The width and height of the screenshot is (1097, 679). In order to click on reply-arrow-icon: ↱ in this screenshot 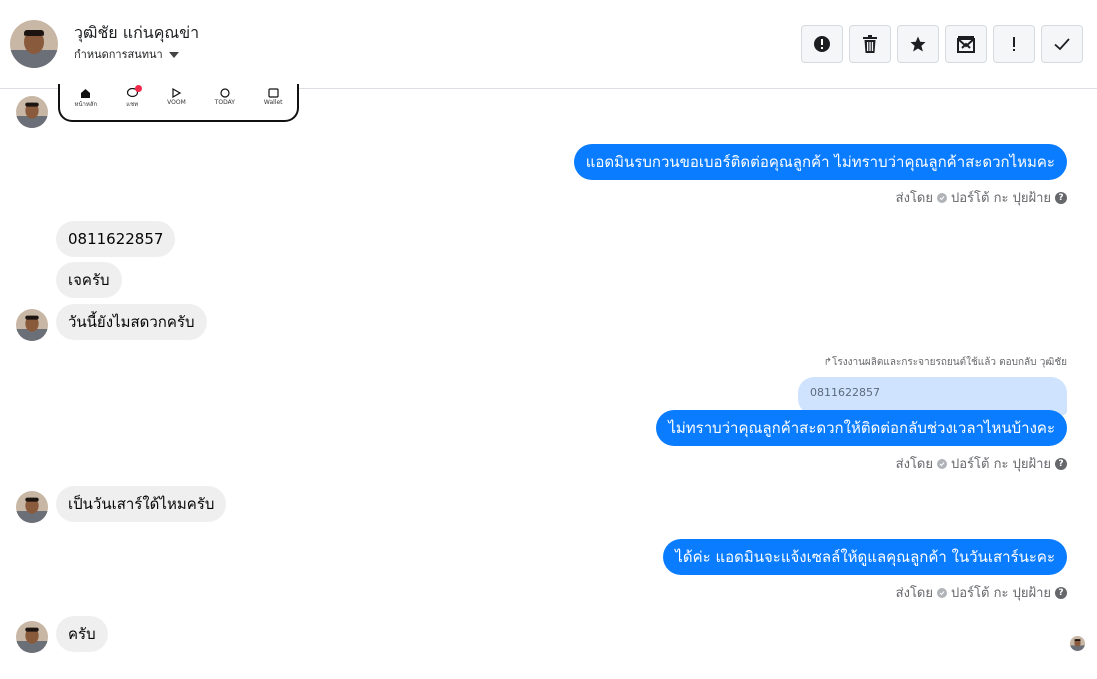, I will do `click(827, 362)`.